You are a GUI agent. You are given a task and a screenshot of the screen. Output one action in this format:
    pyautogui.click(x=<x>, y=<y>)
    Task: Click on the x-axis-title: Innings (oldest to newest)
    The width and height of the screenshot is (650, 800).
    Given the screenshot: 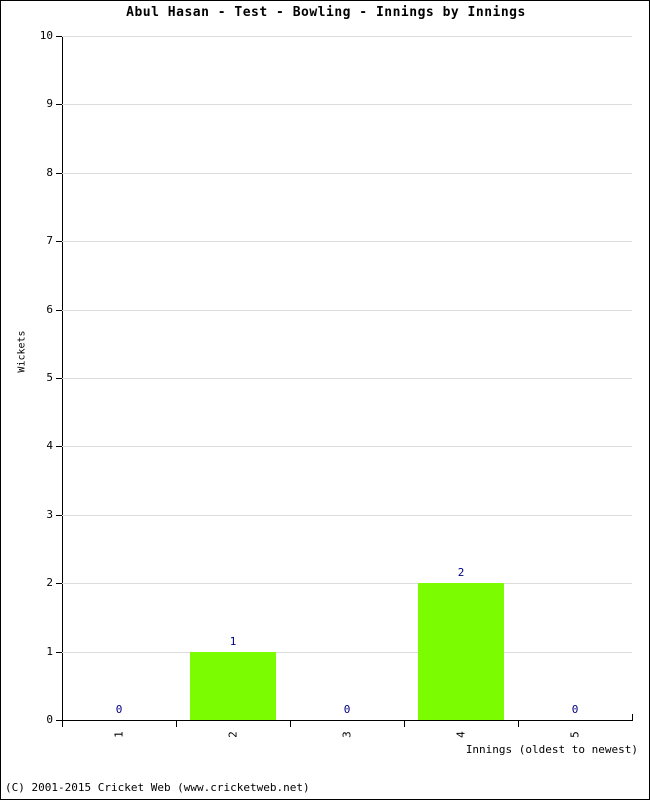 What is the action you would take?
    pyautogui.click(x=551, y=749)
    